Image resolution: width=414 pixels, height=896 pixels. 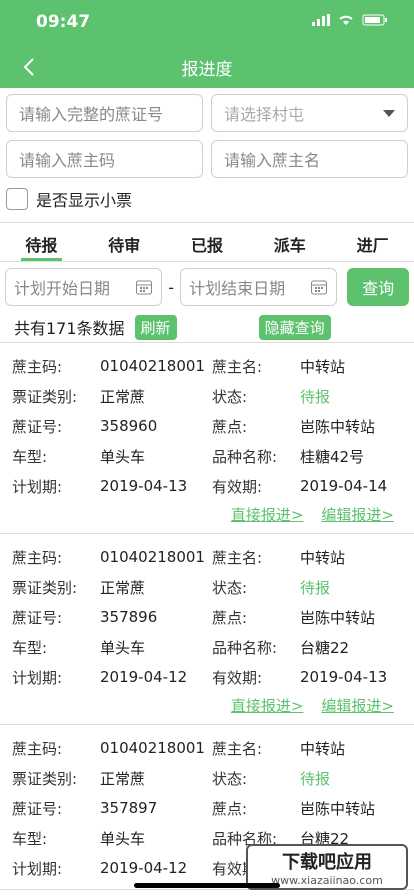 I want to click on search-panel: 请输入完整的蔗证号 请选择村屯 请输入蔗主码 请输入蔗主名 是否显示小票, so click(x=207, y=151).